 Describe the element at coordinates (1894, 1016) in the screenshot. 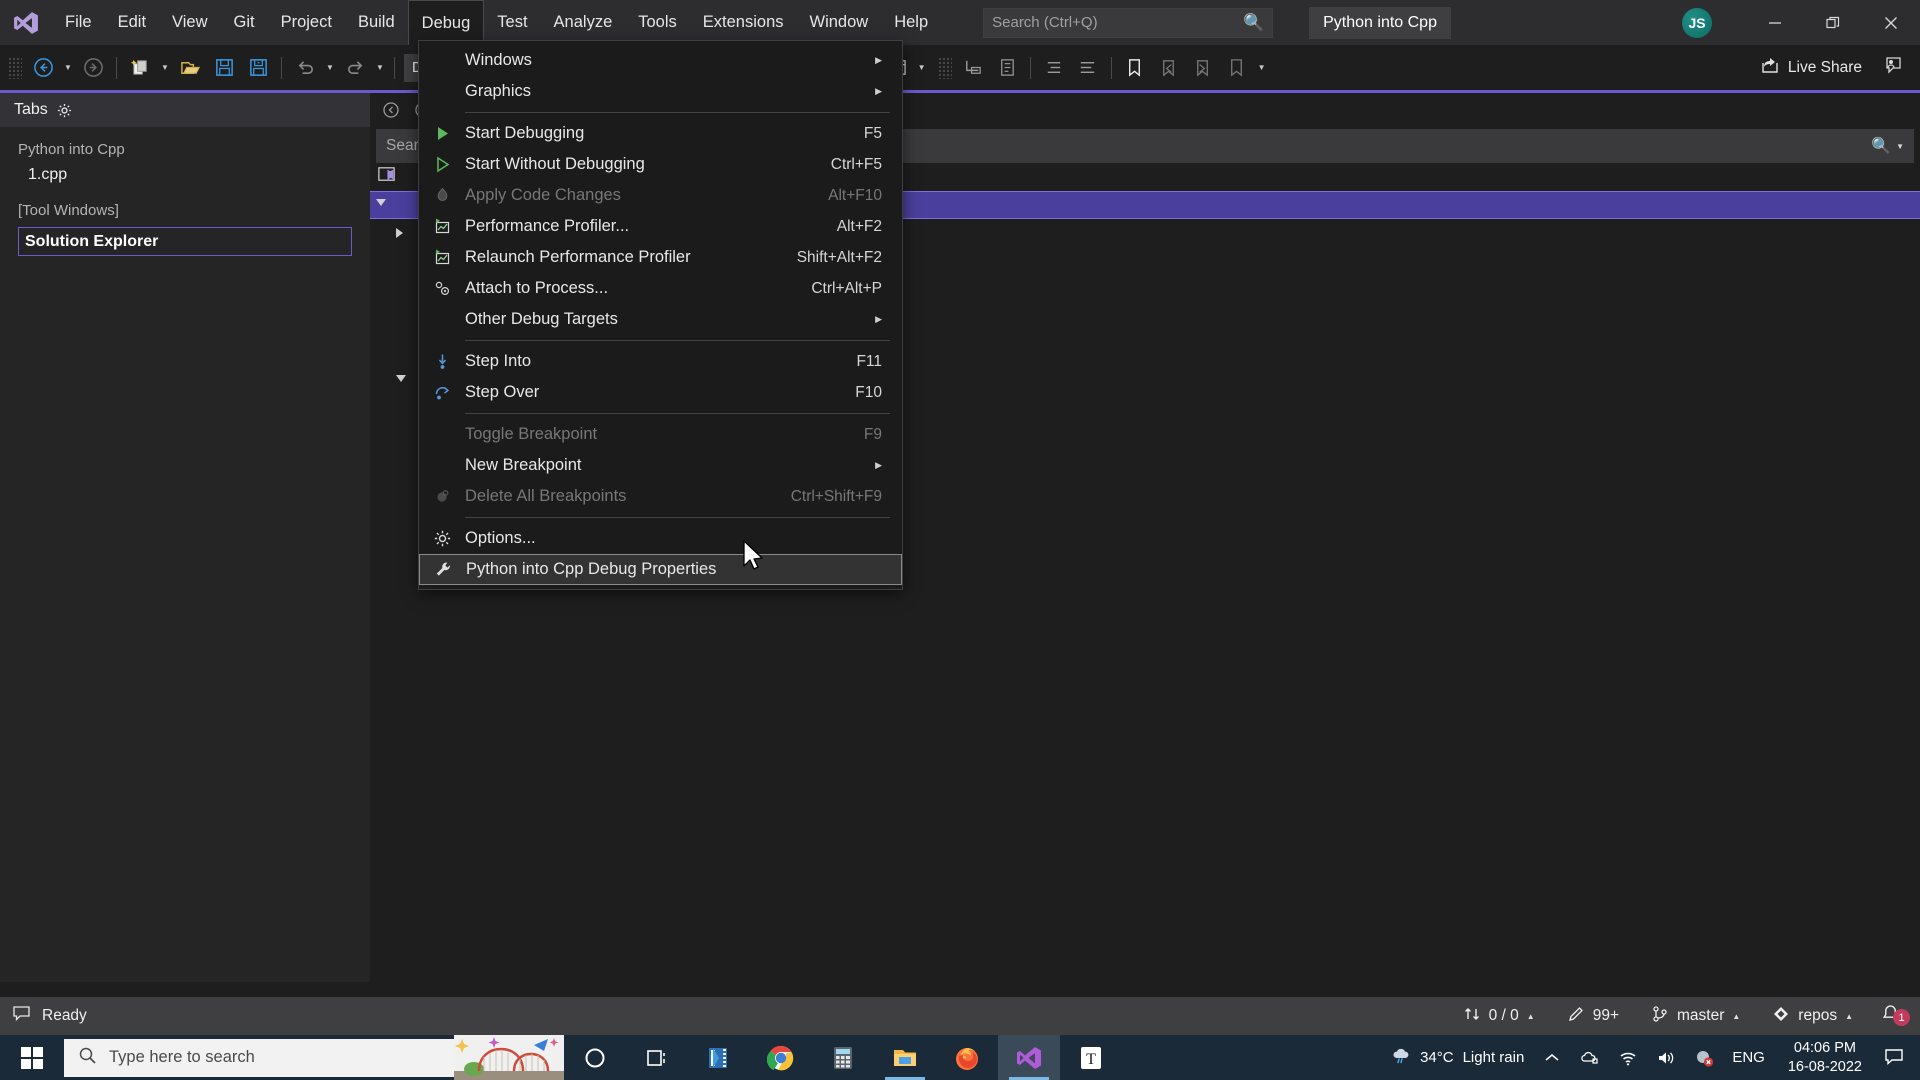

I see `notifications-button: 1` at that location.